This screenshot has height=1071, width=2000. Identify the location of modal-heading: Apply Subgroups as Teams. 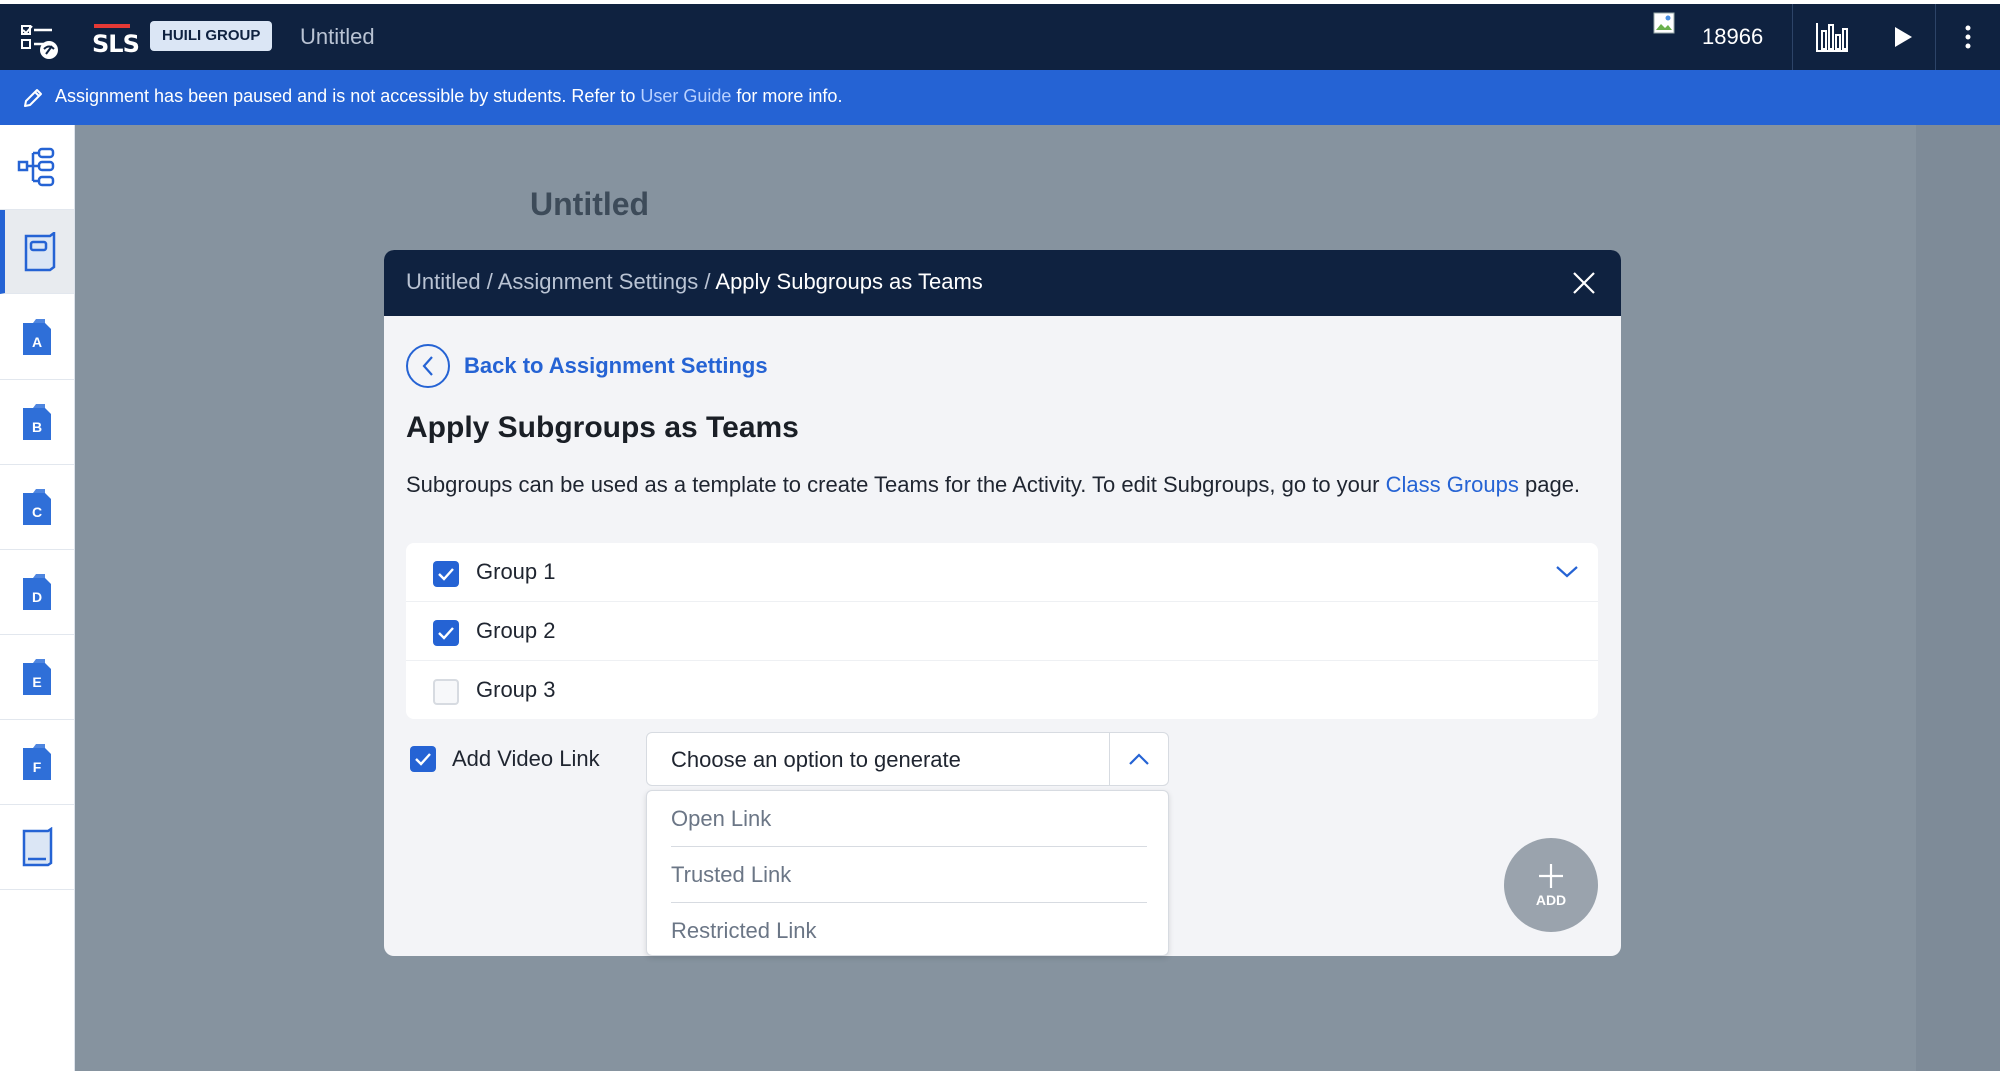
(602, 427).